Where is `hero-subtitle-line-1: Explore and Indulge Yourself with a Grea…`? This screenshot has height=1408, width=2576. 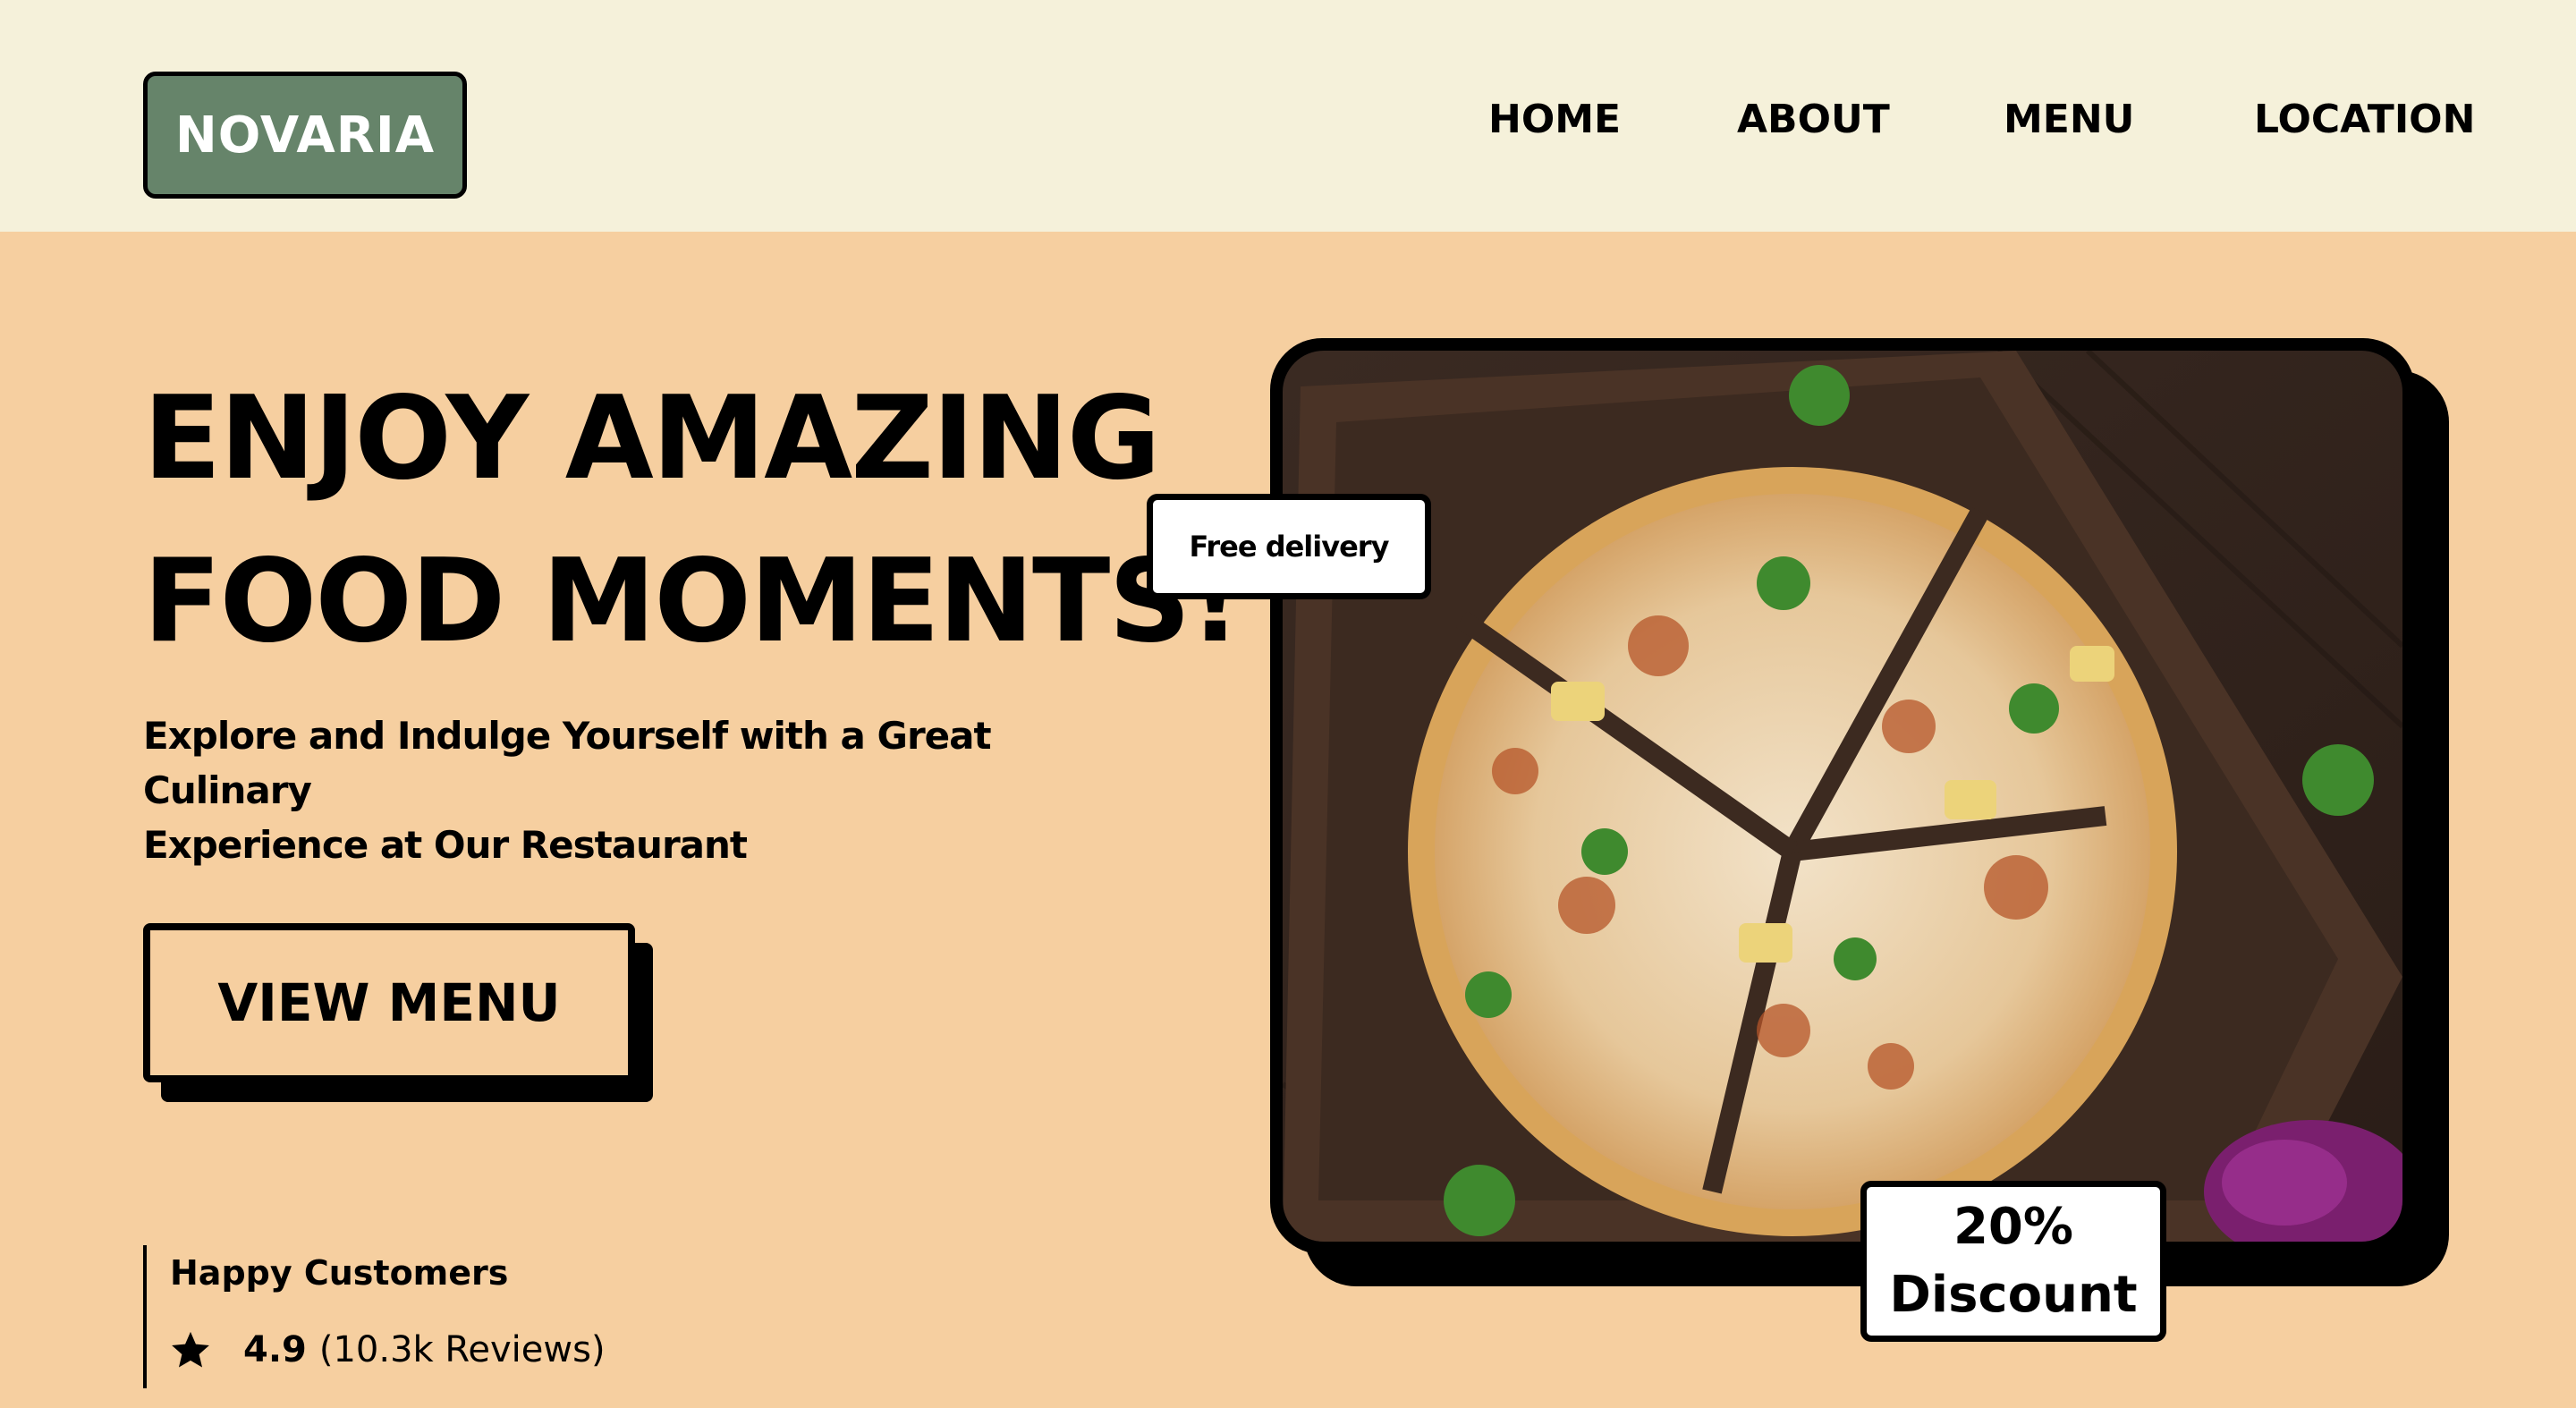
hero-subtitle-line-1: Explore and Indulge Yourself with a Grea… is located at coordinates (567, 763).